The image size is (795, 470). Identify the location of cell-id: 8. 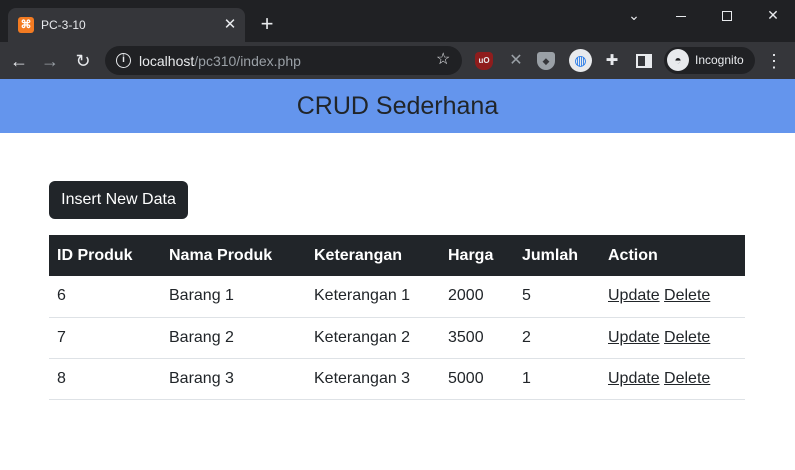
(105, 379).